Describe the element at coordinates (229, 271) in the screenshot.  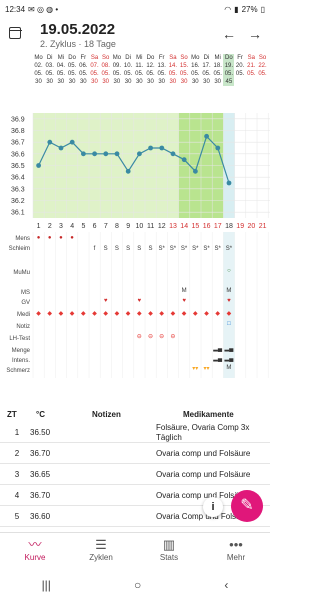
I see `mumu-circle-icon: ○` at that location.